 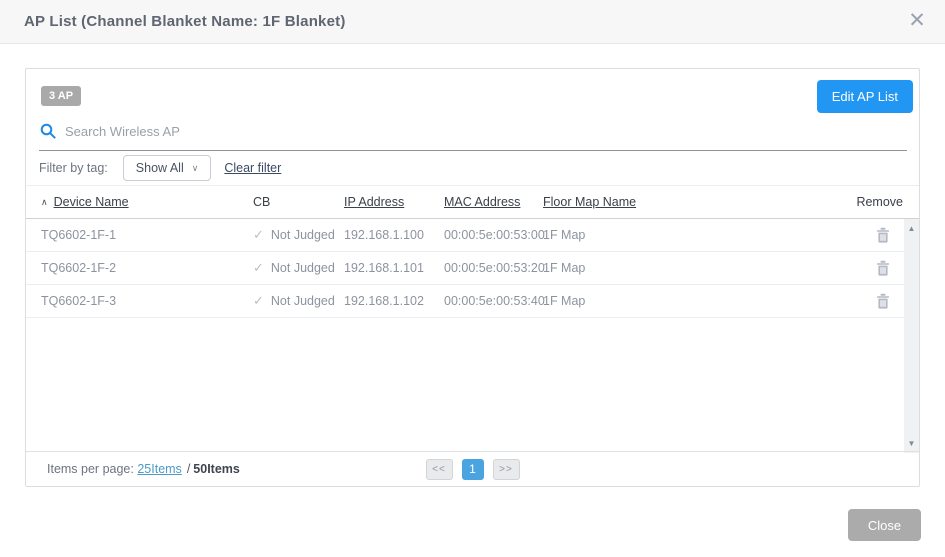 I want to click on prev-page-button: <<, so click(x=439, y=469).